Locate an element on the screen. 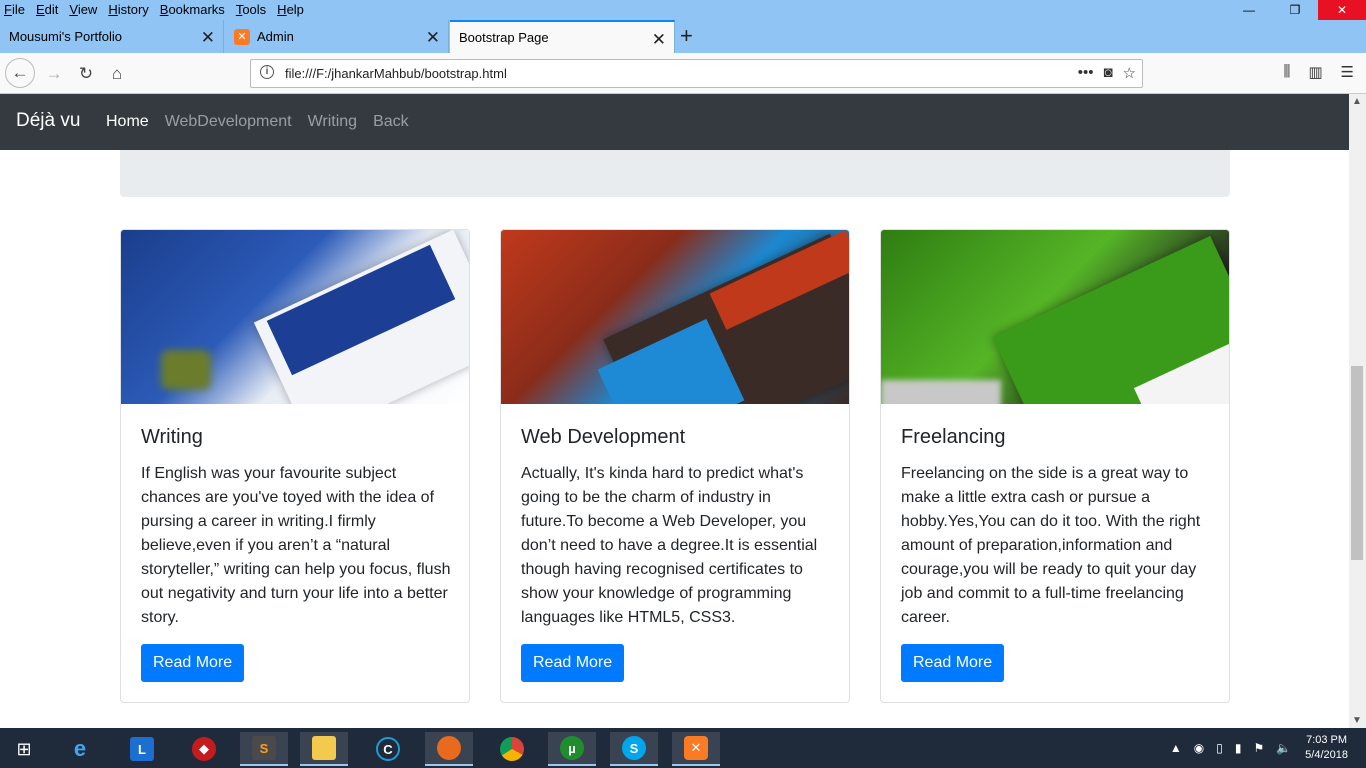  minimize-button: — is located at coordinates (1249, 10).